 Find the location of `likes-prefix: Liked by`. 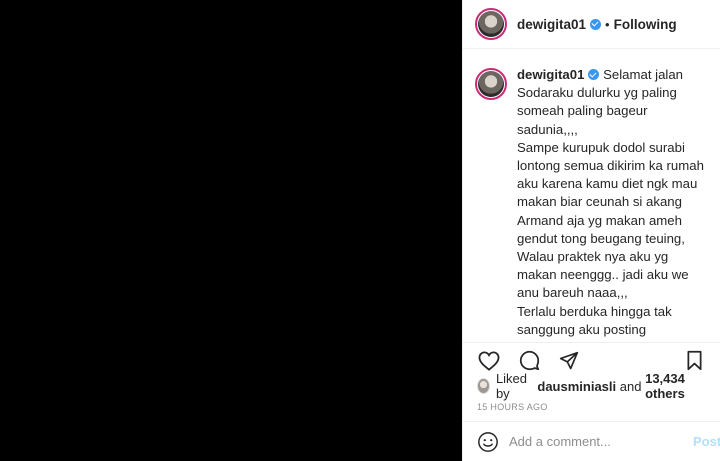

likes-prefix: Liked by is located at coordinates (511, 386).